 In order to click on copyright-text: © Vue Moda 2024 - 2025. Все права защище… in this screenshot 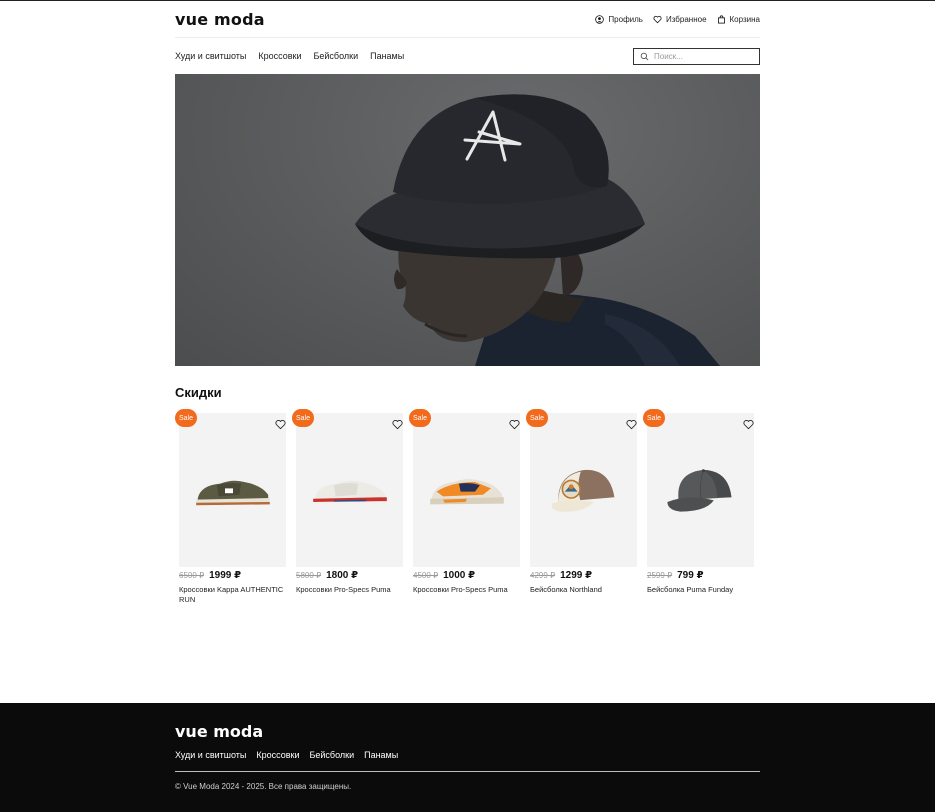, I will do `click(263, 786)`.